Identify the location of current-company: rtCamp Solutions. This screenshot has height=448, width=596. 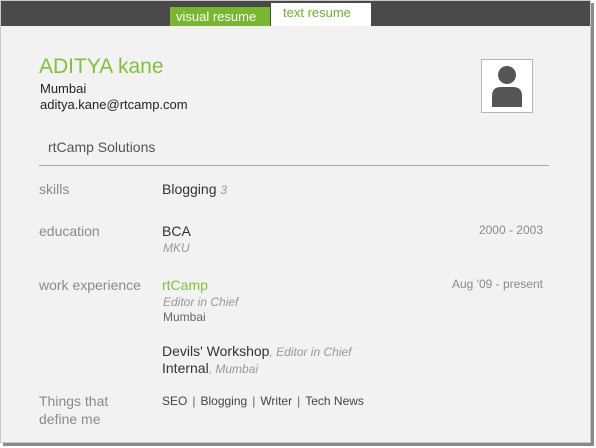
(102, 147).